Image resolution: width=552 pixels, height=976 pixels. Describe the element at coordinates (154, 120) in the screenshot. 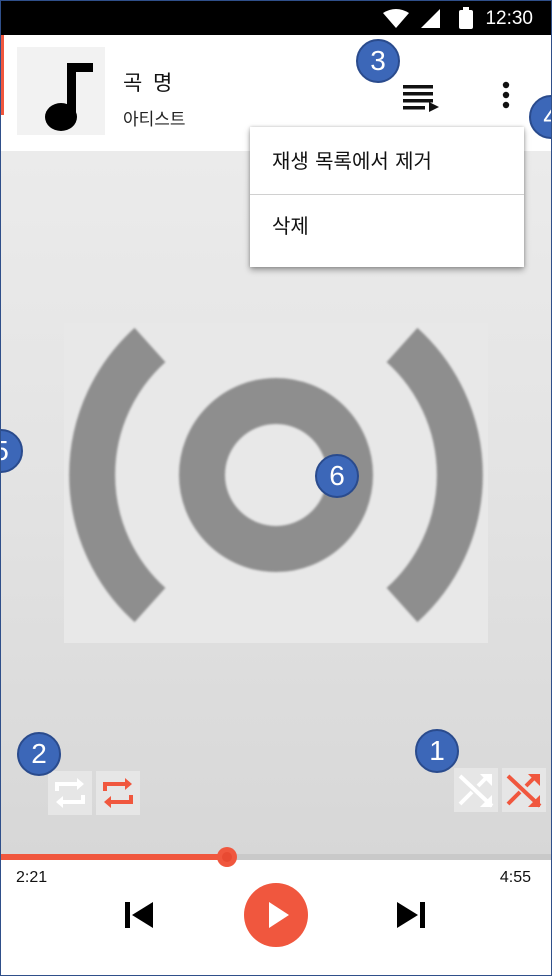

I see `track-artist: 아티스트` at that location.